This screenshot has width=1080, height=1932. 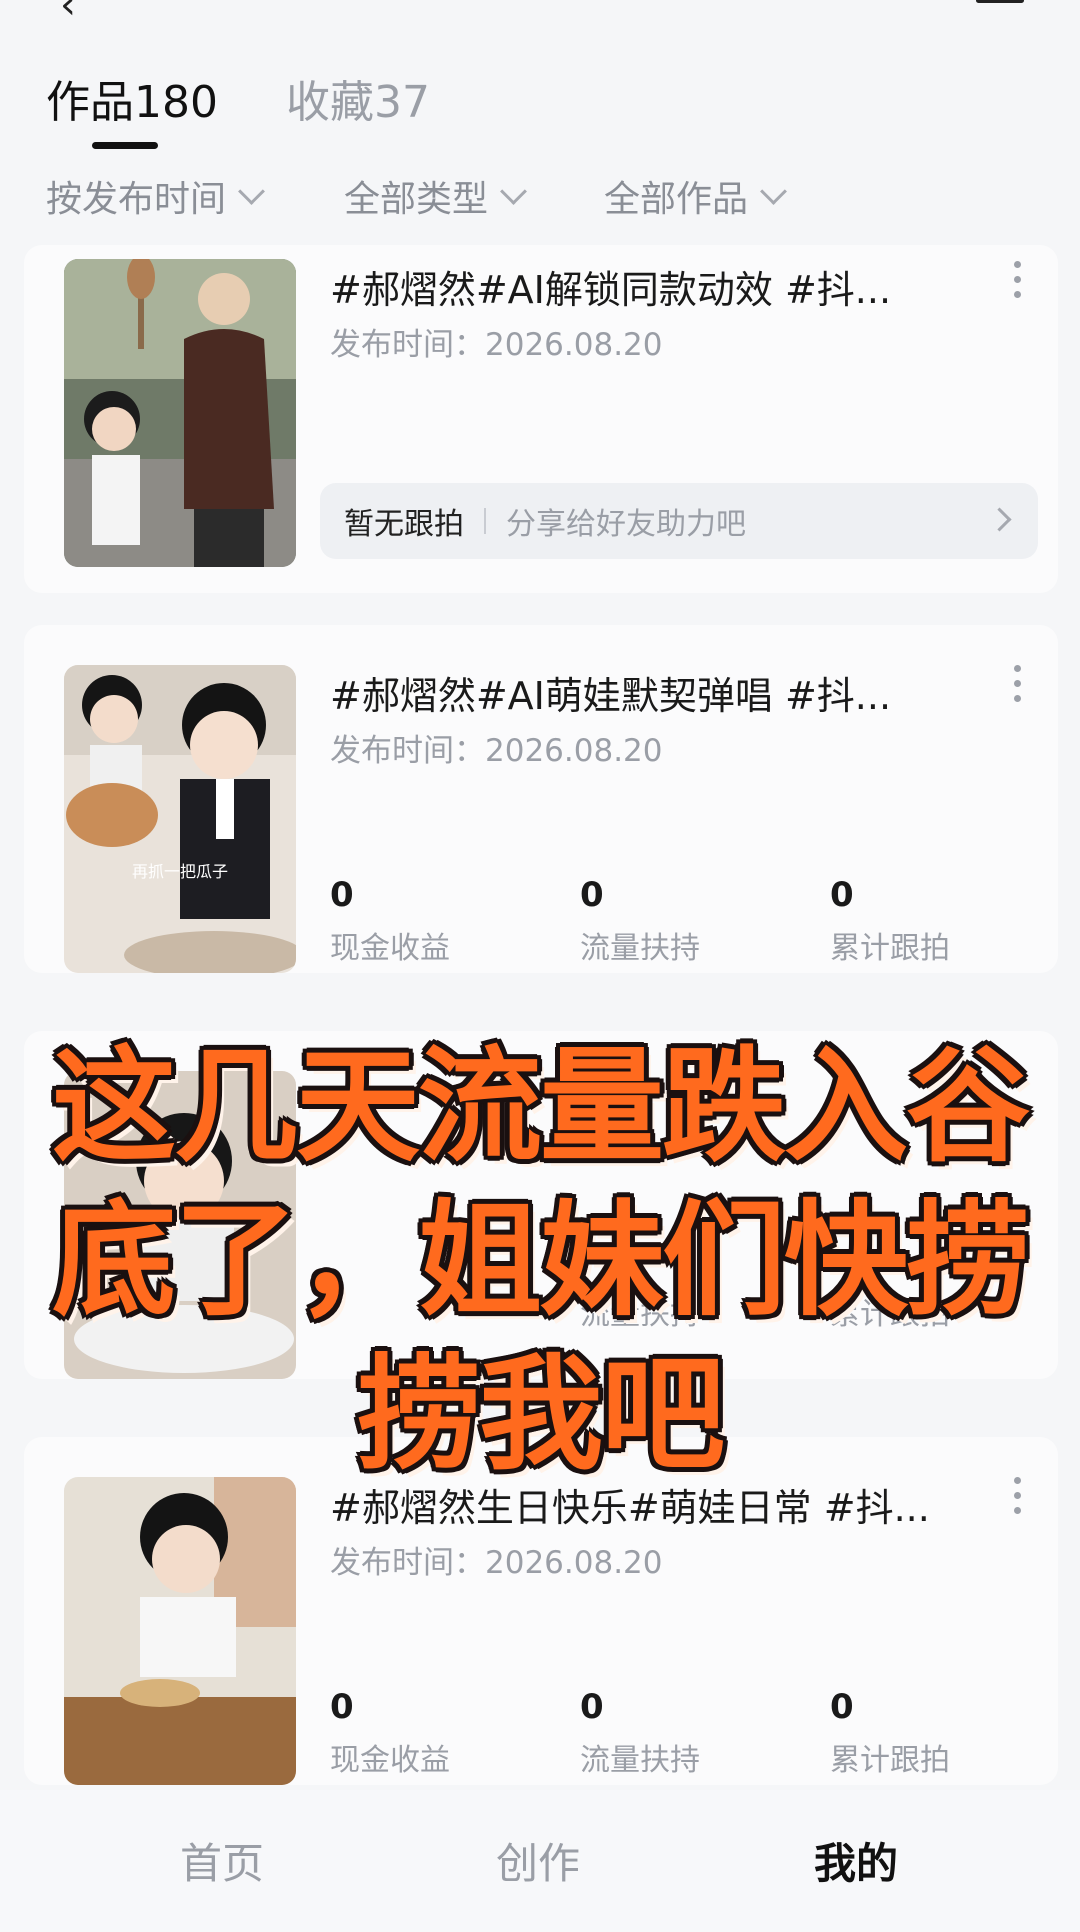 I want to click on content-tabs: 作品180 收藏37, so click(x=540, y=105).